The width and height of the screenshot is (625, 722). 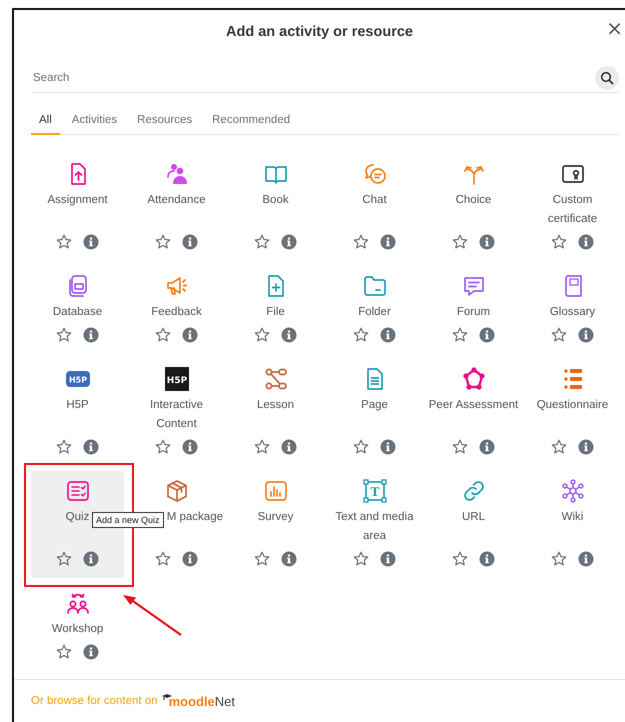 What do you see at coordinates (251, 121) in the screenshot?
I see `tab: Recommended` at bounding box center [251, 121].